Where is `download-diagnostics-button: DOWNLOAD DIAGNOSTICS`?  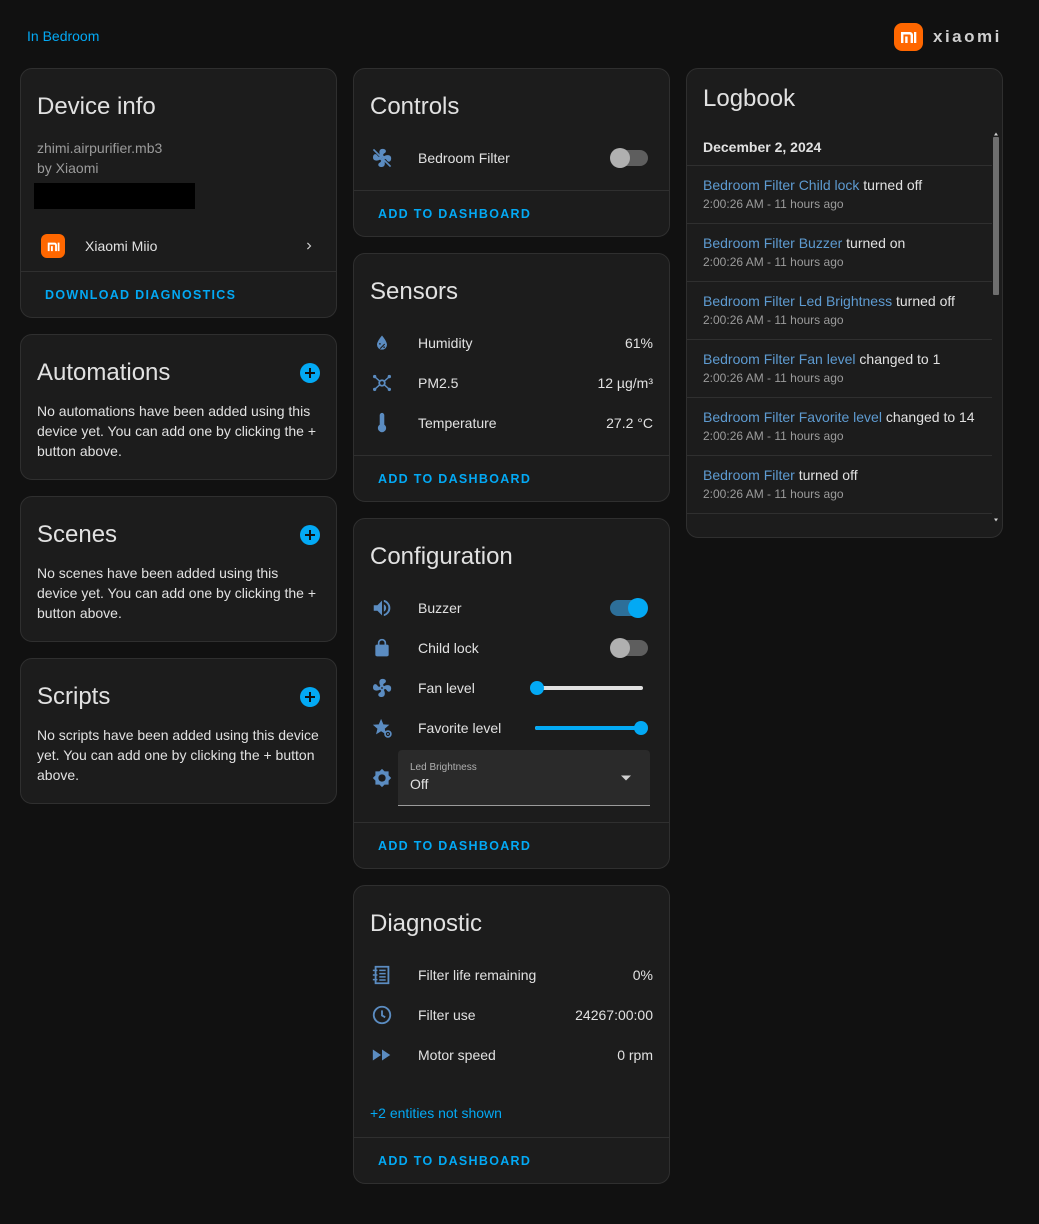
download-diagnostics-button: DOWNLOAD DIAGNOSTICS is located at coordinates (140, 295).